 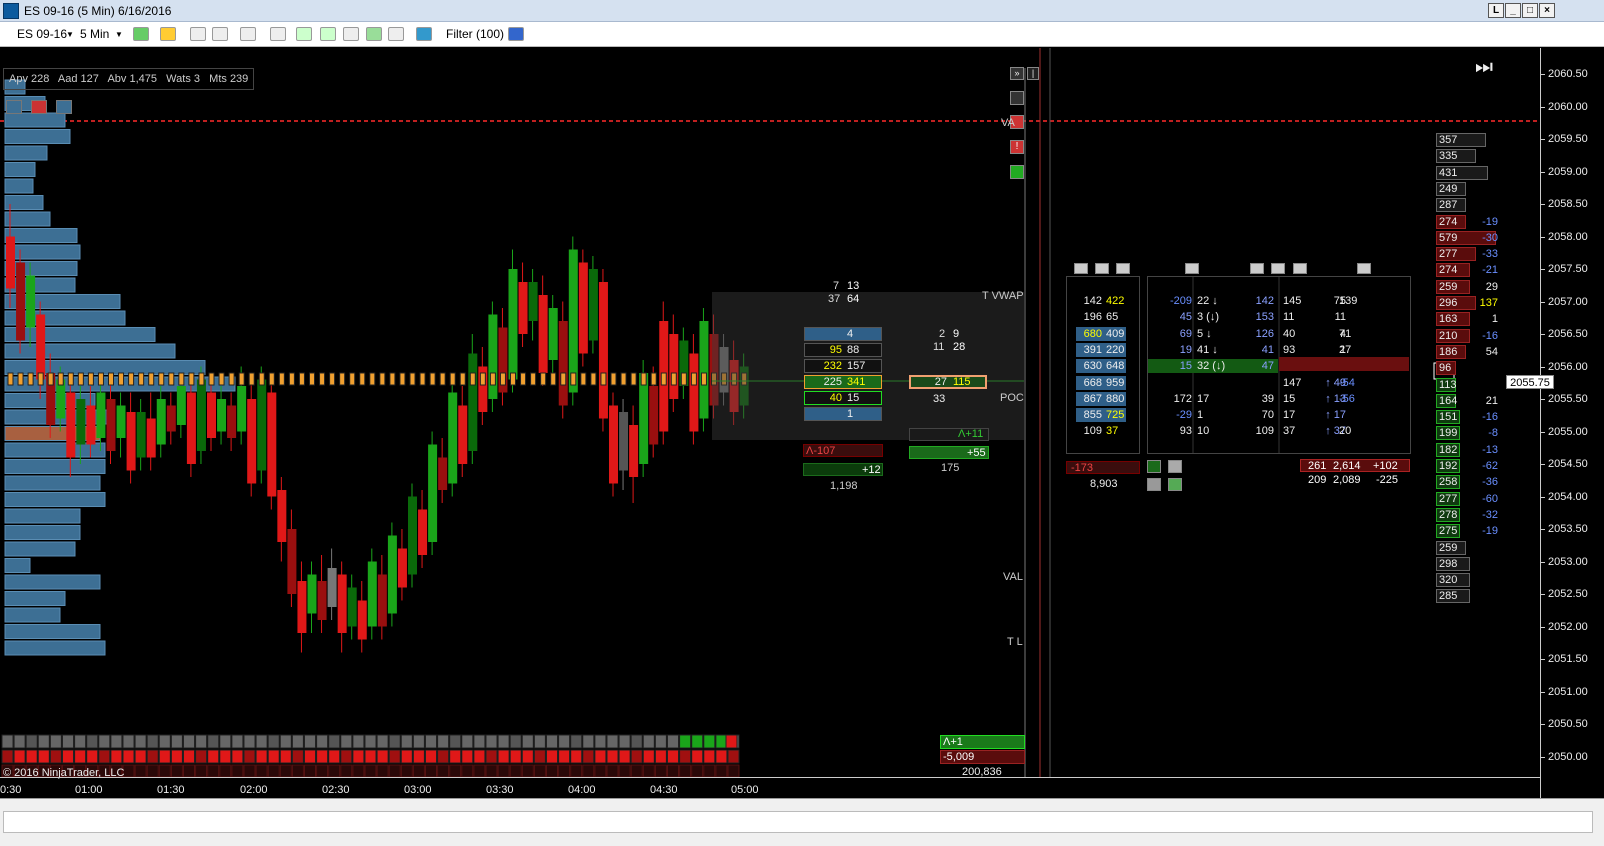 What do you see at coordinates (1175, 484) in the screenshot?
I see `tag-icon` at bounding box center [1175, 484].